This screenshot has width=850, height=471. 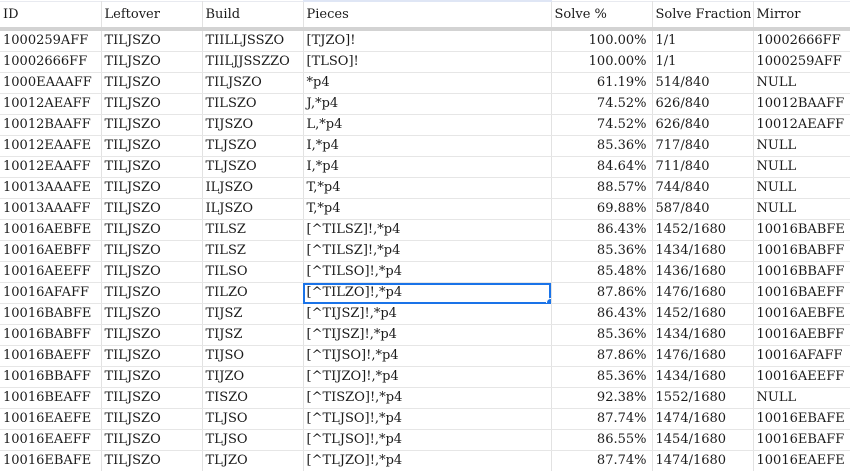 What do you see at coordinates (253, 83) in the screenshot?
I see `cell-build: TILJSZO` at bounding box center [253, 83].